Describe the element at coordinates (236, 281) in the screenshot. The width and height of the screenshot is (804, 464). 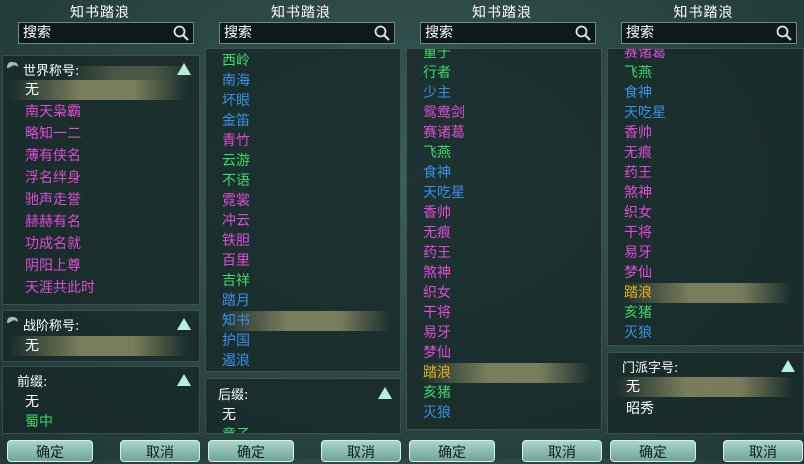
I see `list-item: 吉祥` at that location.